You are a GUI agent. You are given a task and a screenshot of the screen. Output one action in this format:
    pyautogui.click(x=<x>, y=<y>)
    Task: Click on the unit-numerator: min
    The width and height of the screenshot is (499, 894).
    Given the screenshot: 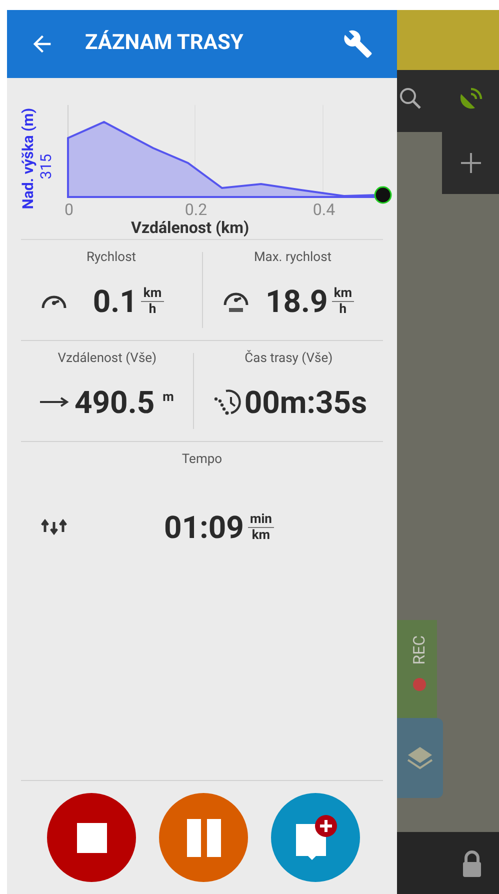 What is the action you would take?
    pyautogui.click(x=261, y=520)
    